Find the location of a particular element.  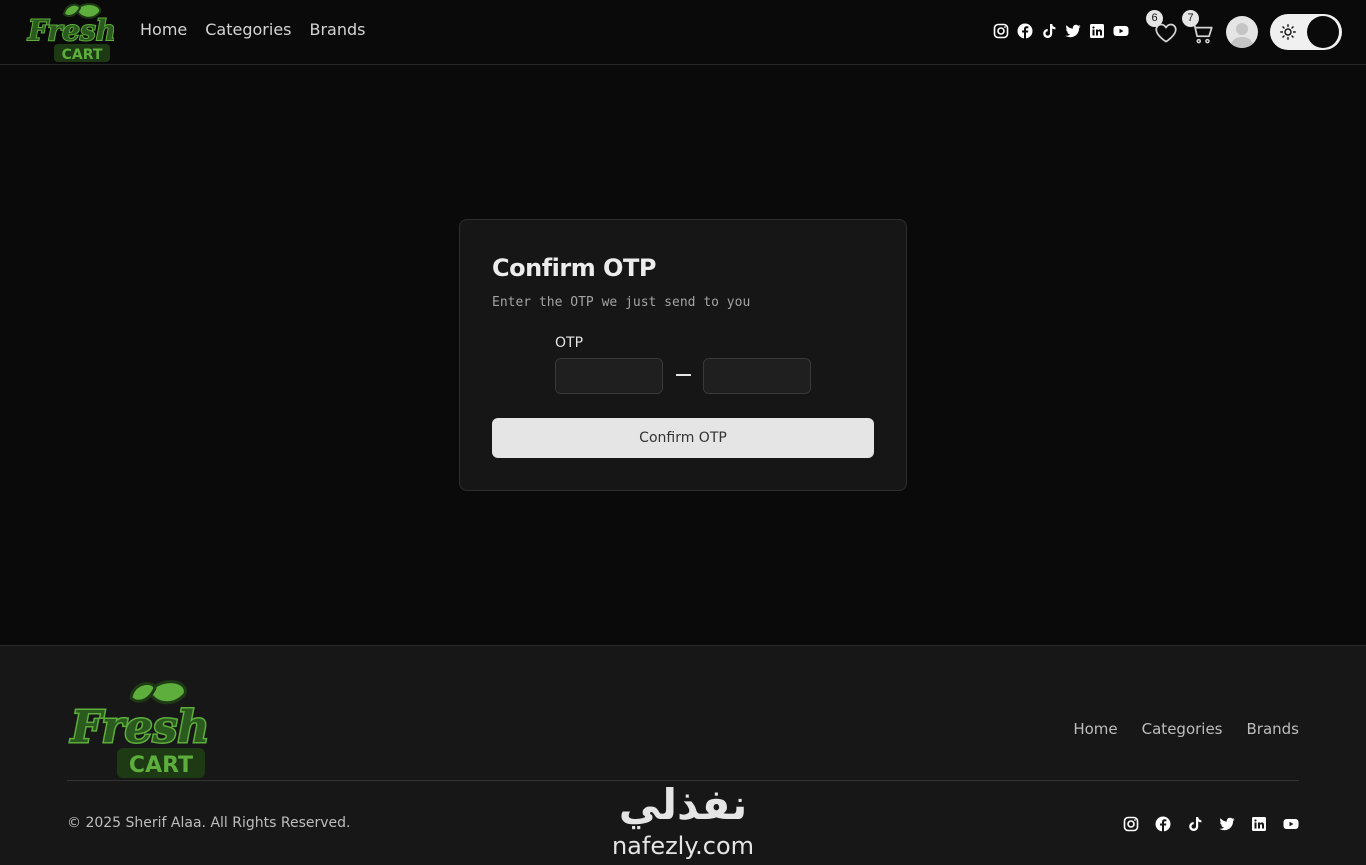

card-subtitle: Enter the OTP we just send to you is located at coordinates (621, 302).